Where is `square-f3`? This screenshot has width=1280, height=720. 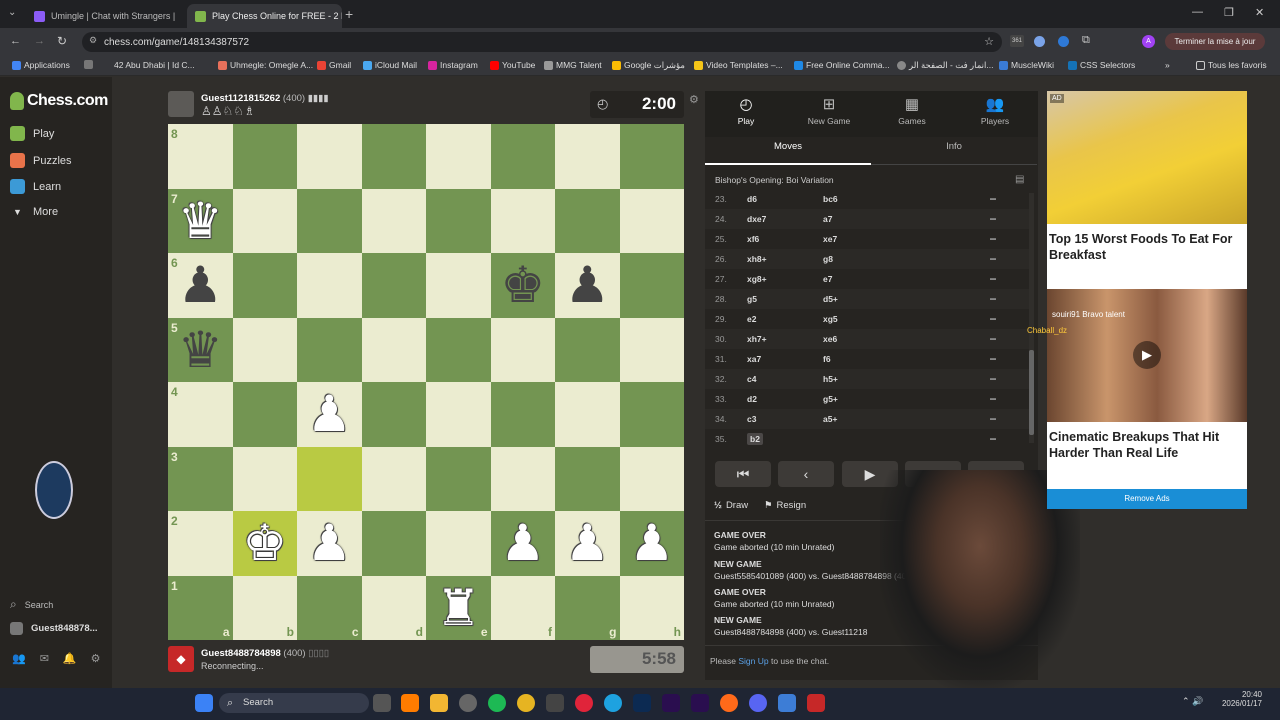 square-f3 is located at coordinates (522, 478).